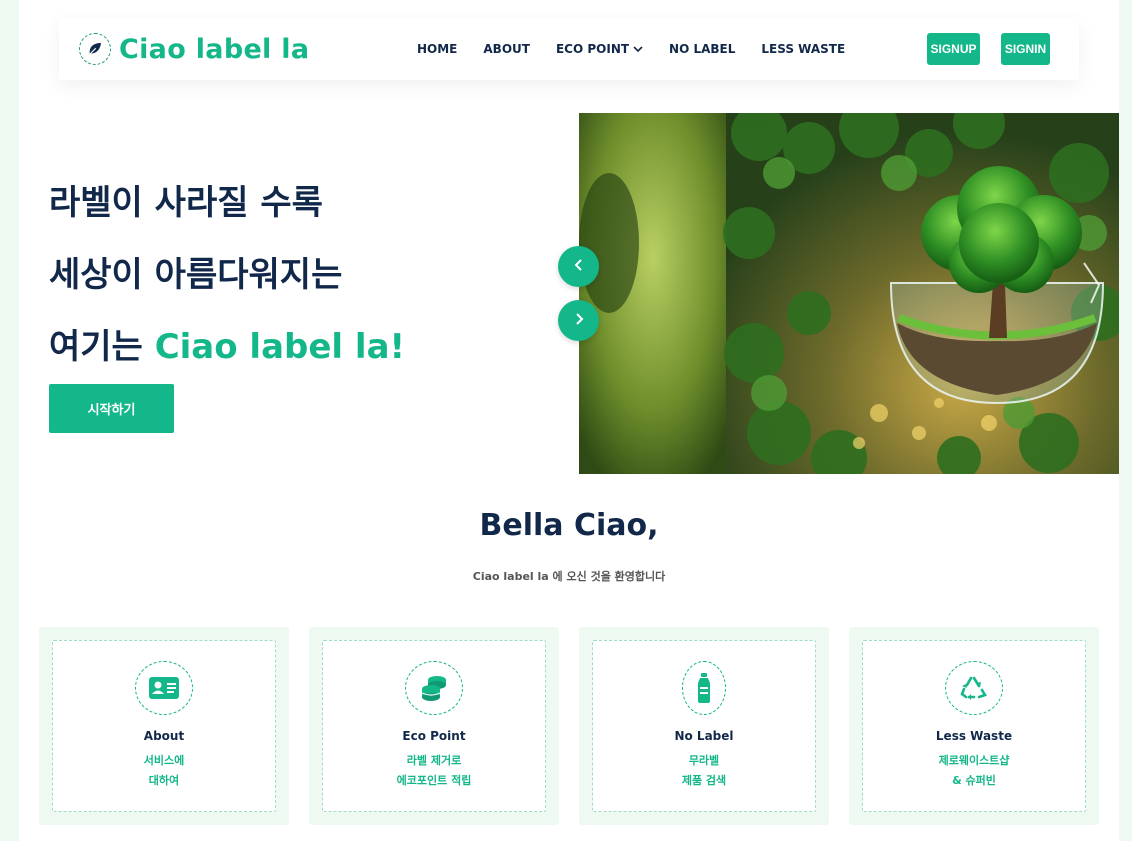 This screenshot has height=841, width=1132. I want to click on chevron-left-icon, so click(579, 266).